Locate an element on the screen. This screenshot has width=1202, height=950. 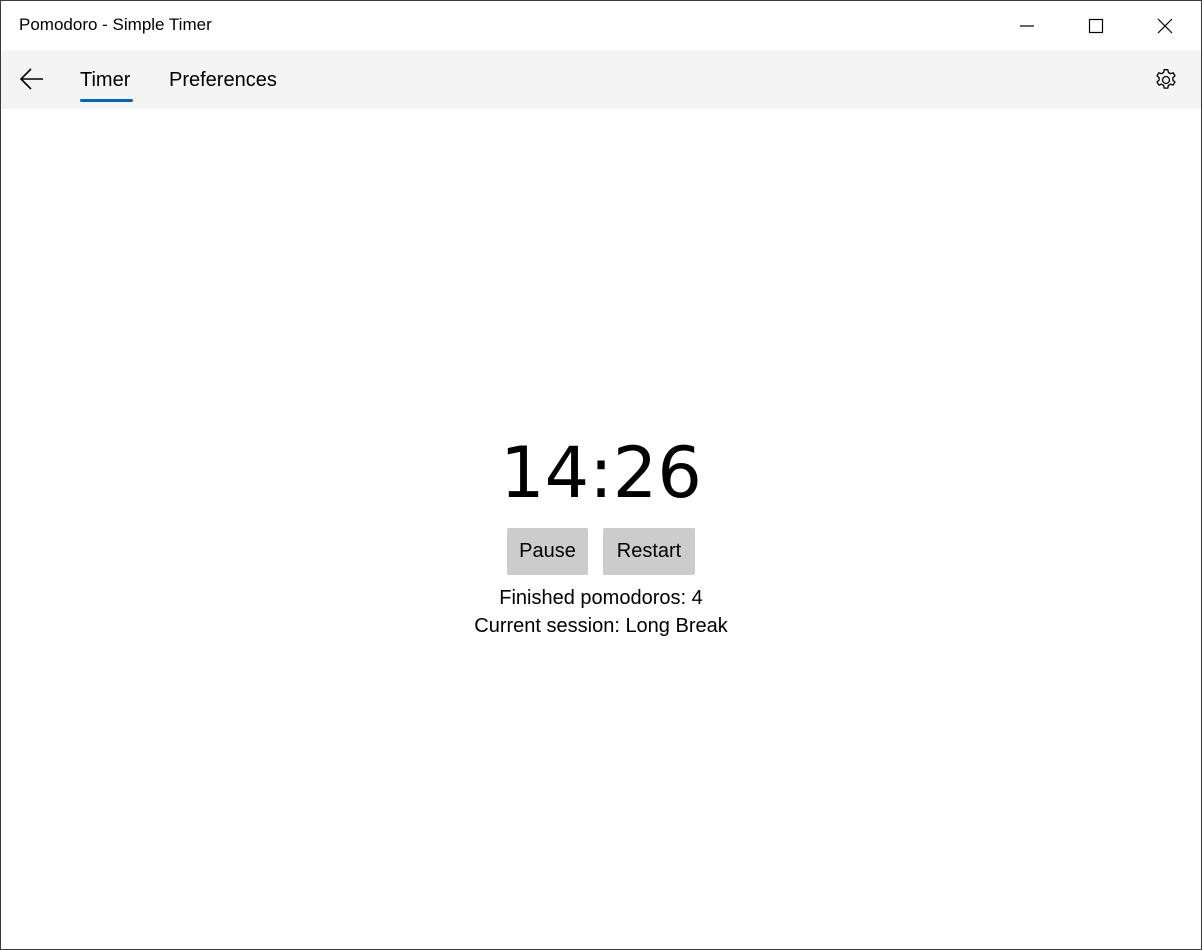
timer-countdown: 14:26 is located at coordinates (601, 473).